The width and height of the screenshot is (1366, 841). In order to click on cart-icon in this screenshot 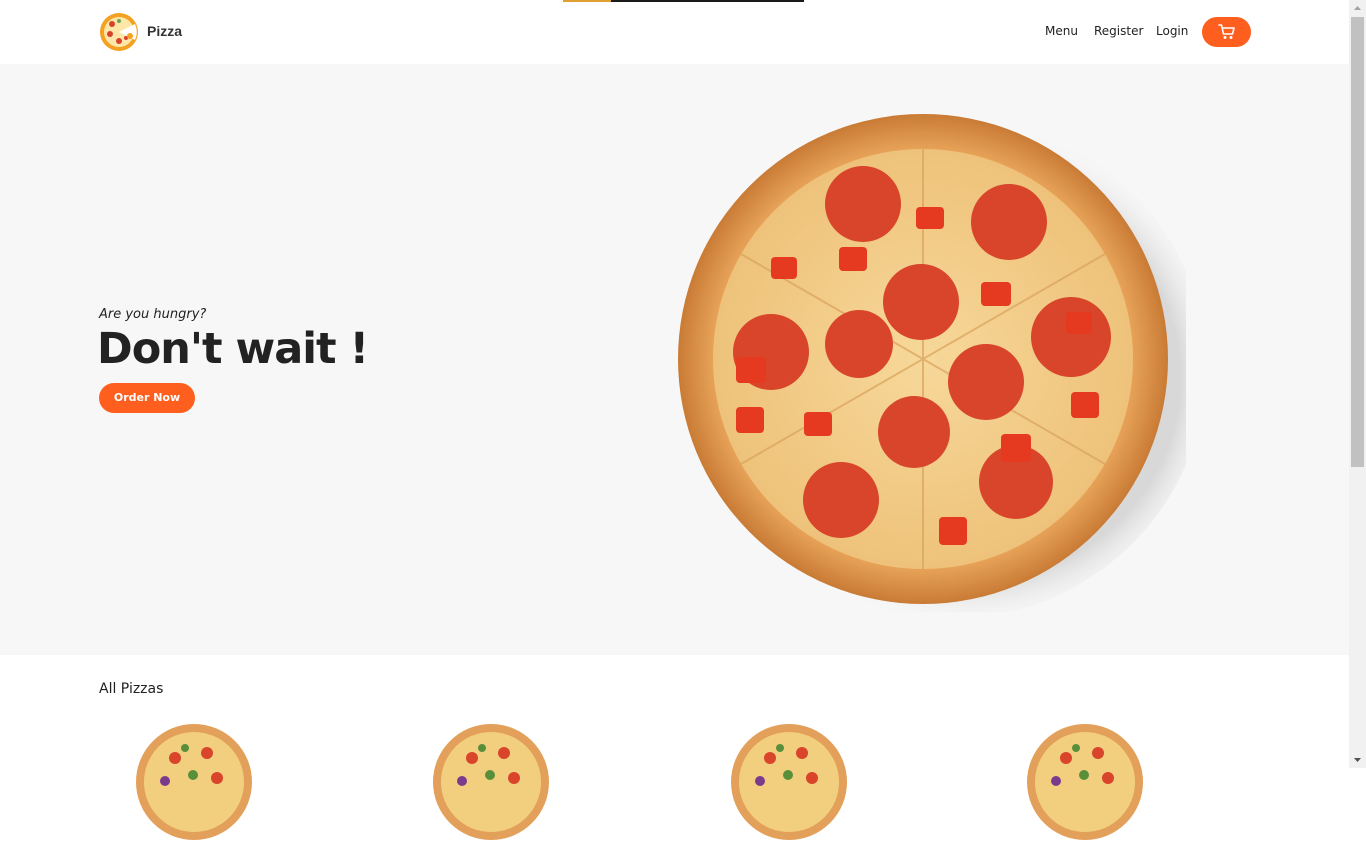, I will do `click(1226, 31)`.